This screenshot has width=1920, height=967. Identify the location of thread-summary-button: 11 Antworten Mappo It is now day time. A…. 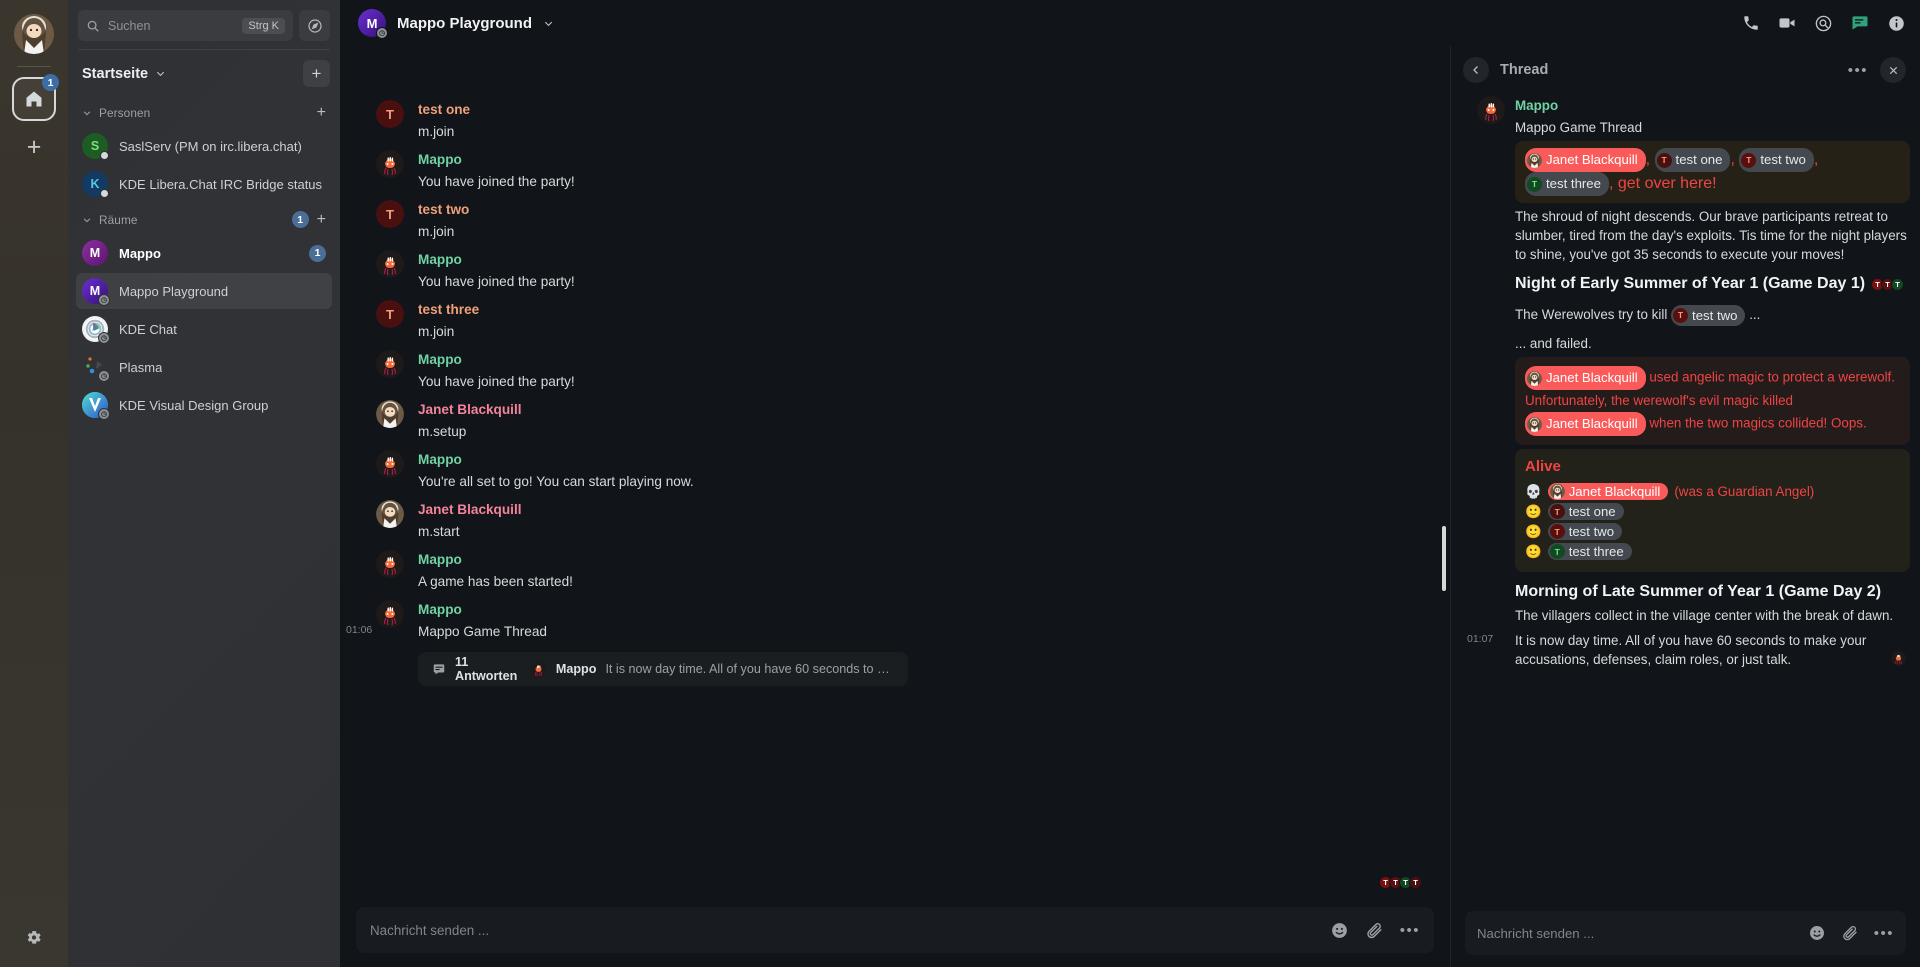
(663, 669).